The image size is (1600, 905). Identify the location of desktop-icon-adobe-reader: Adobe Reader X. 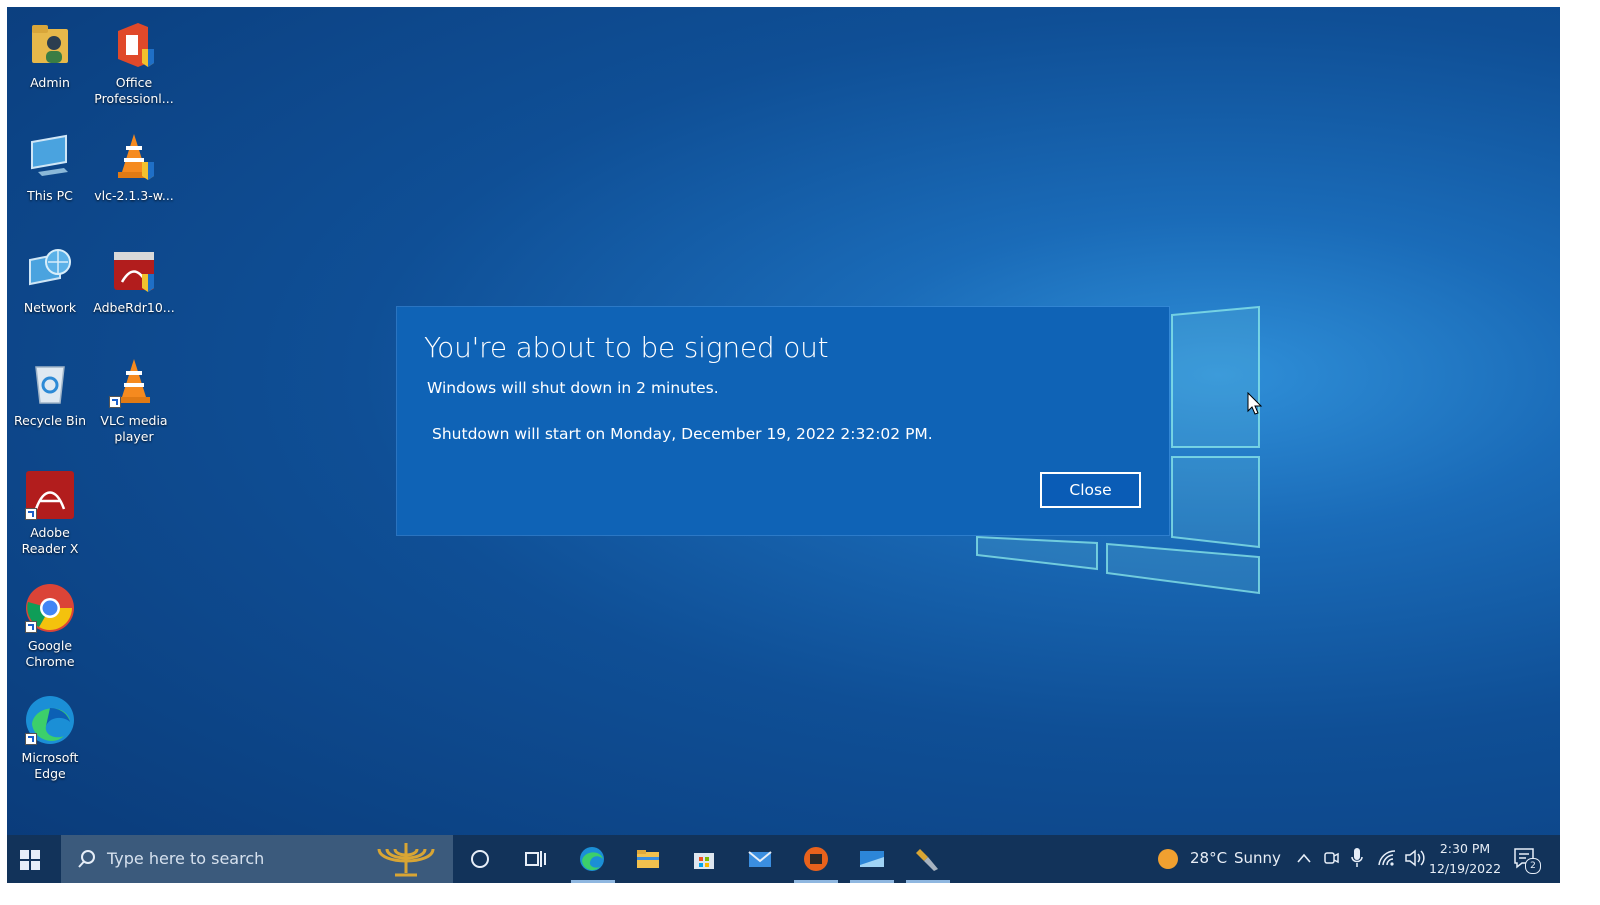
(50, 513).